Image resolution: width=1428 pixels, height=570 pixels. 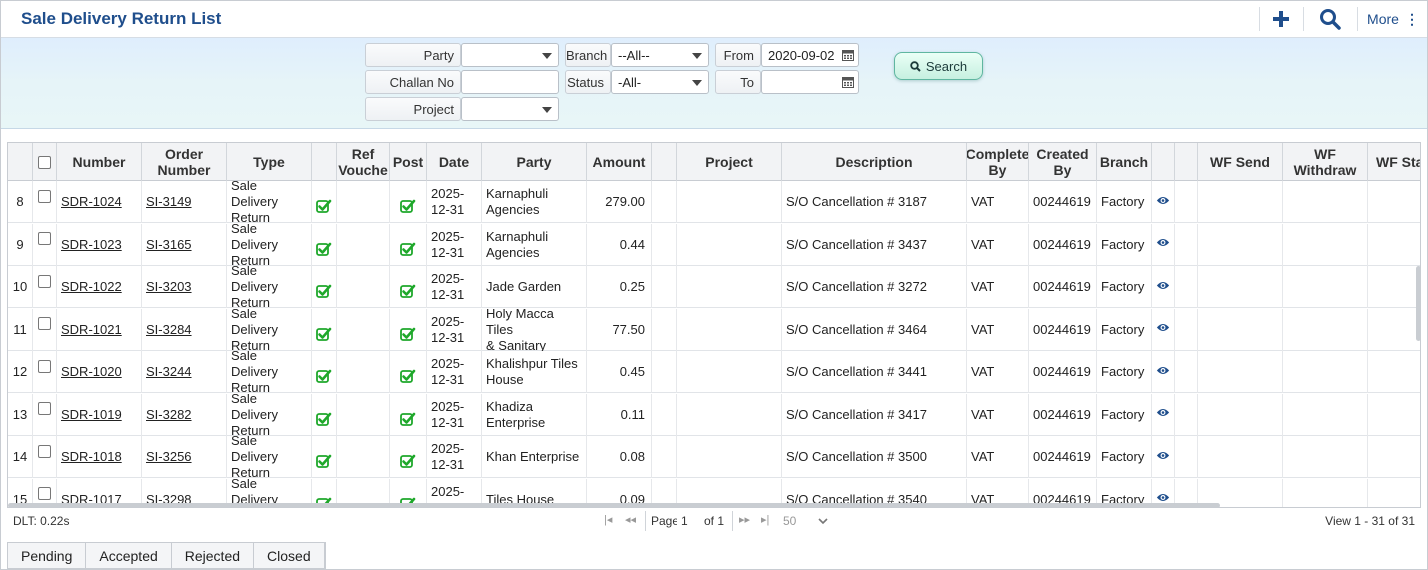 I want to click on from-date-input: 2020-09-02, so click(x=810, y=55).